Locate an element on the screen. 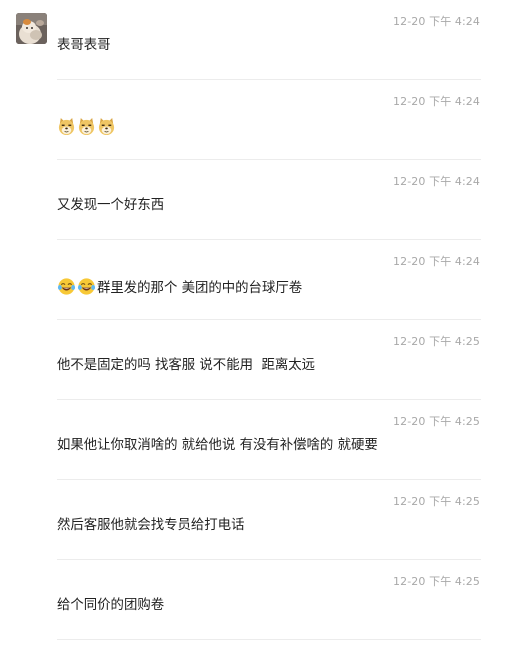 This screenshot has height=647, width=523. message-text: 然后客服他就会找专员给打电话 is located at coordinates (151, 525).